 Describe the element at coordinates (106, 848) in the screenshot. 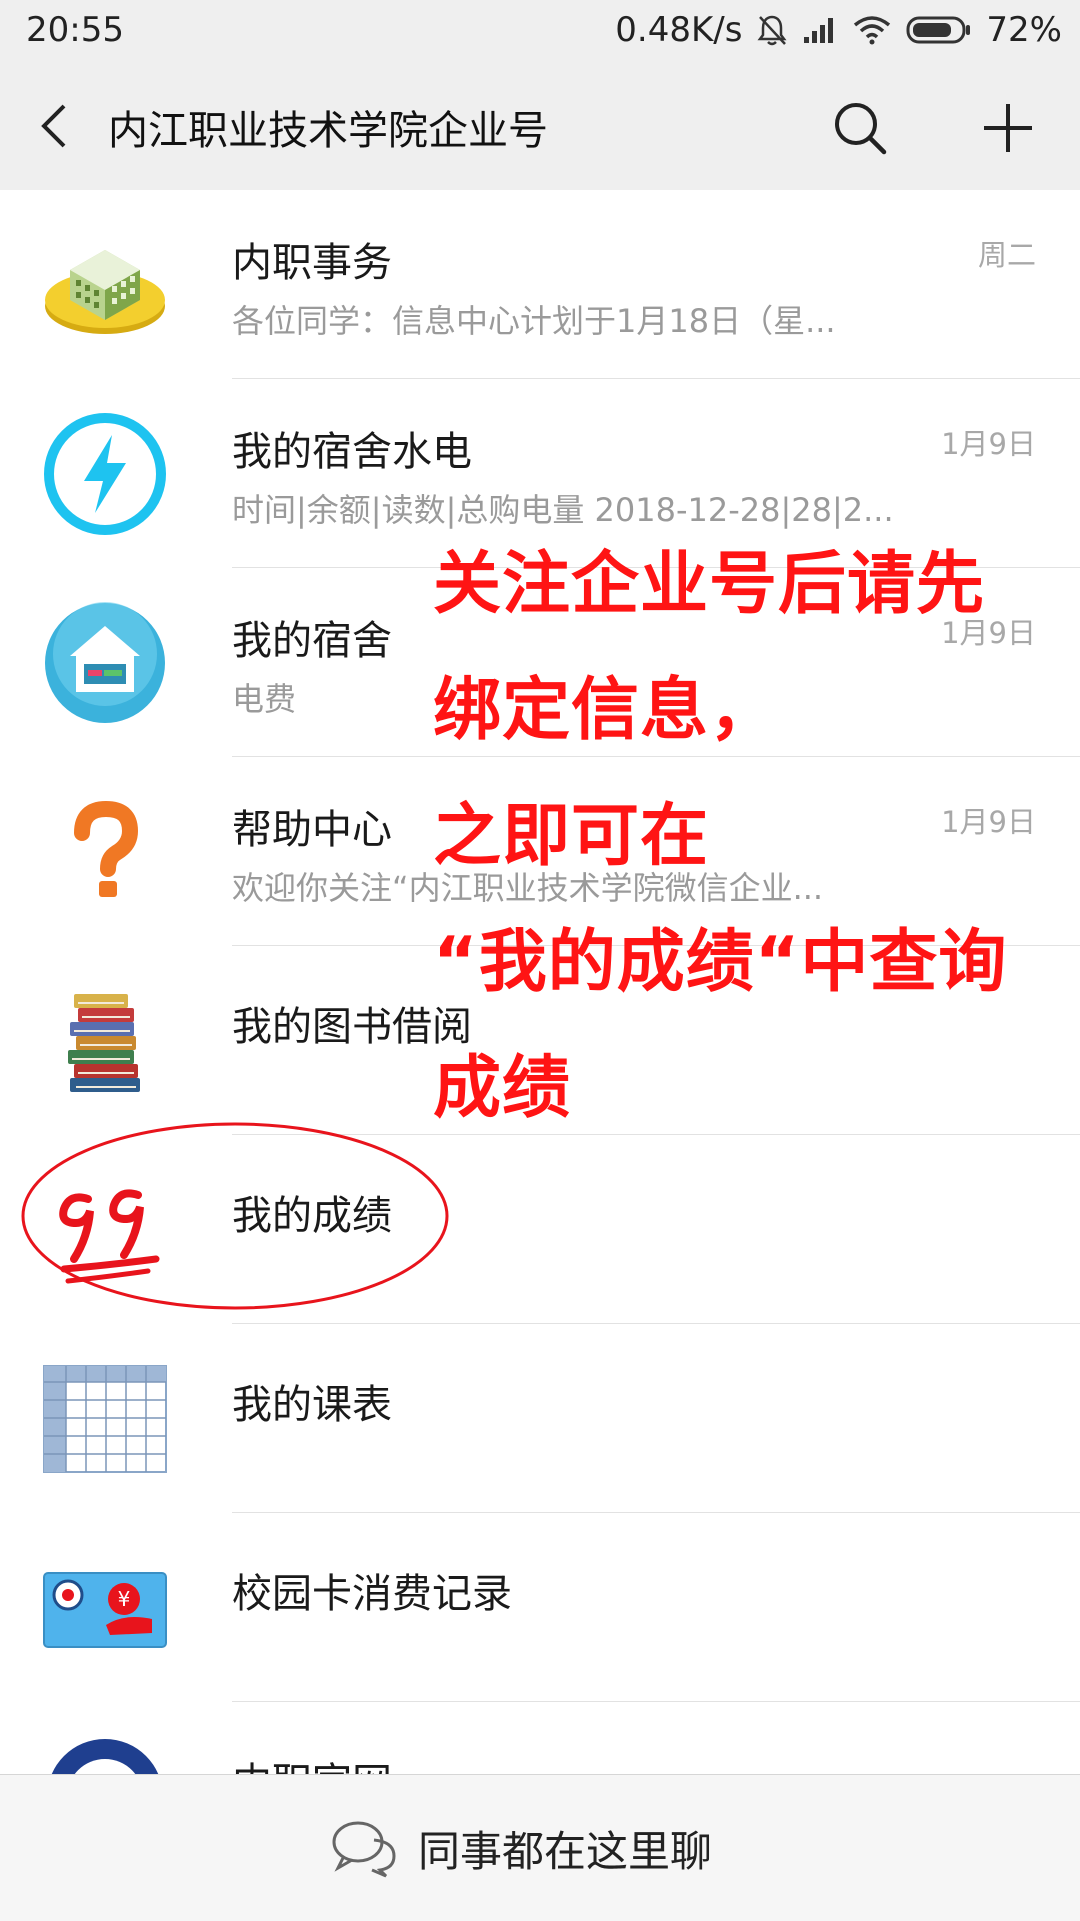

I see `question-mark-icon` at that location.